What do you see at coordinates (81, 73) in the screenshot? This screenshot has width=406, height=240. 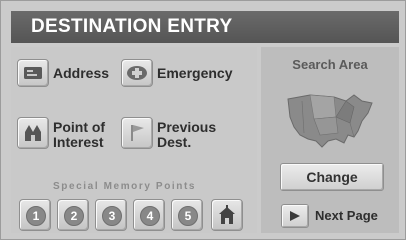 I see `address-label: Address` at bounding box center [81, 73].